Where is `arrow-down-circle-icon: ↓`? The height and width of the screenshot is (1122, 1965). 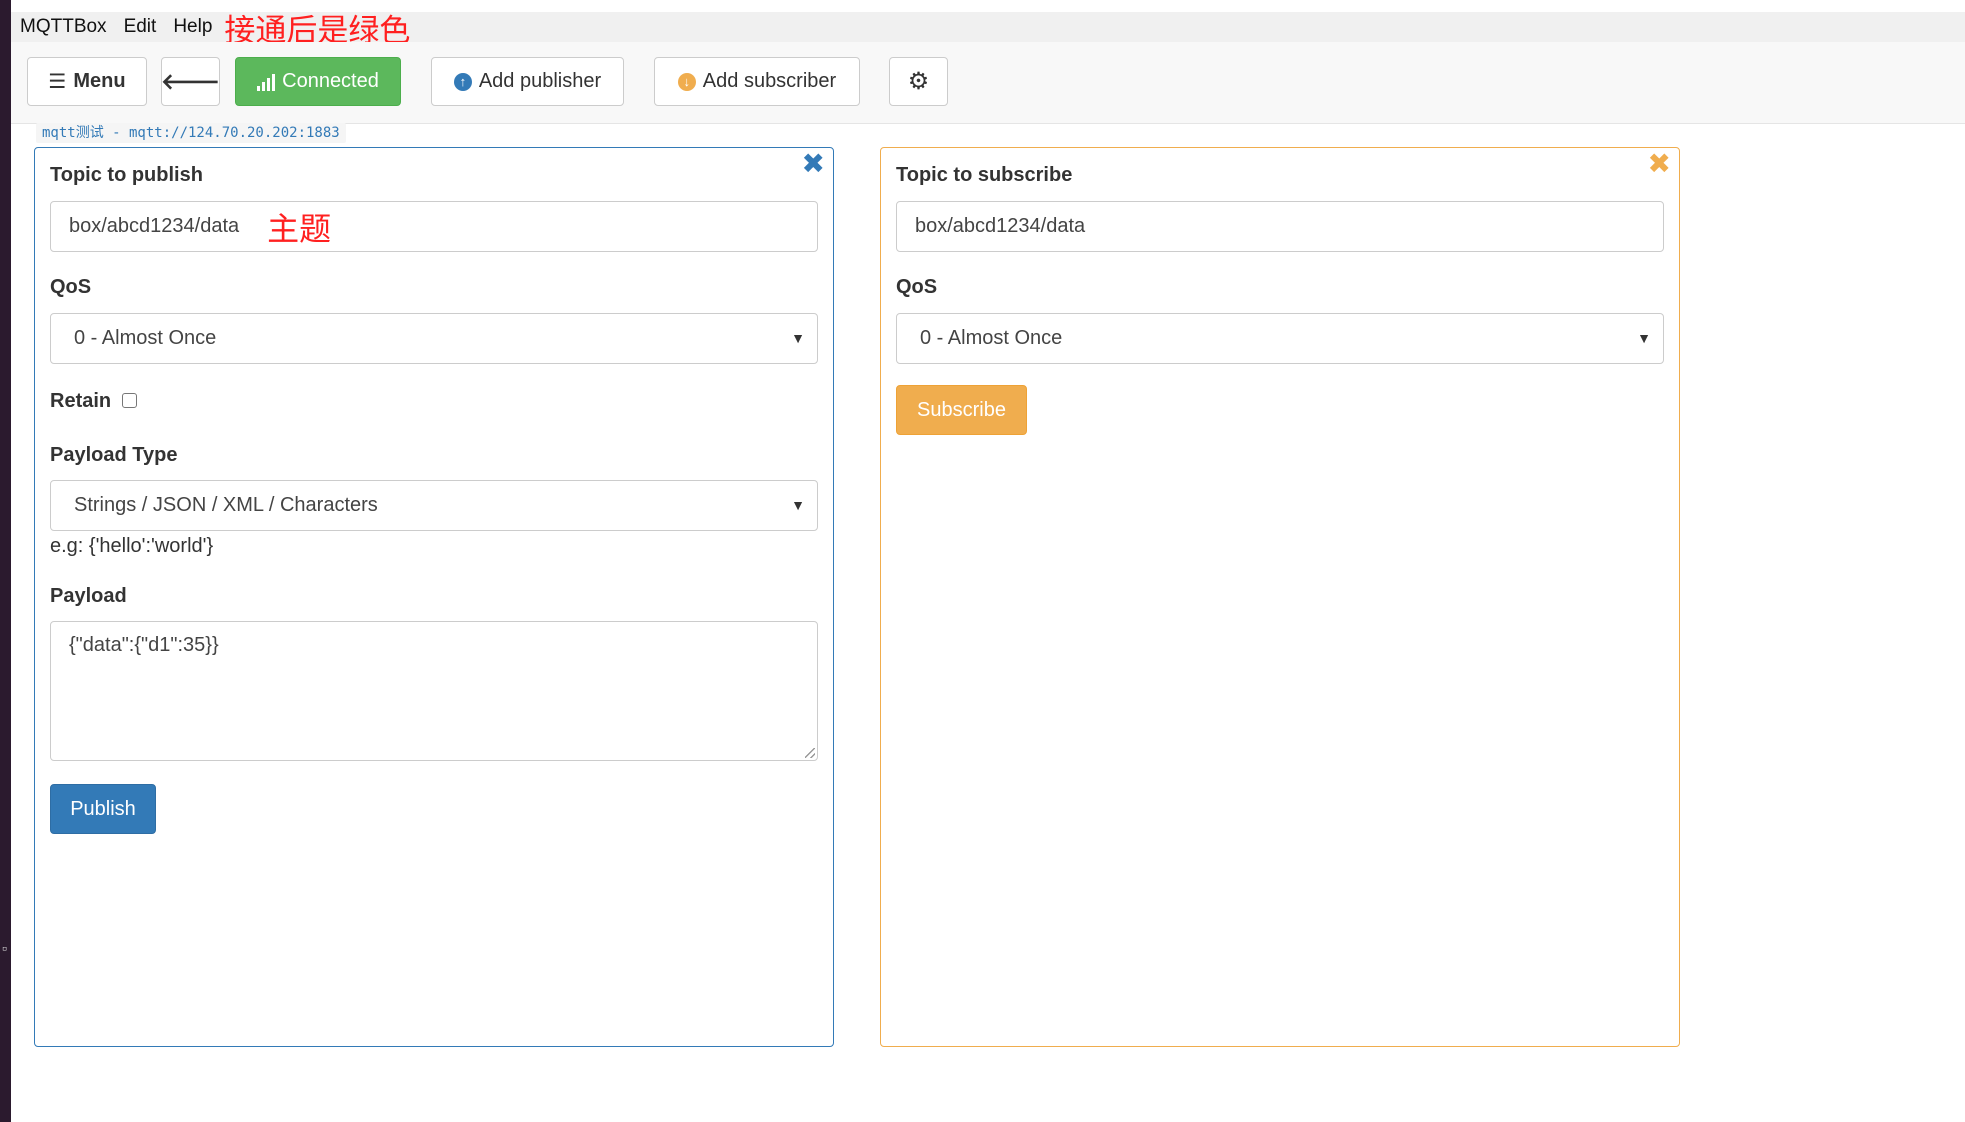
arrow-down-circle-icon: ↓ is located at coordinates (686, 81).